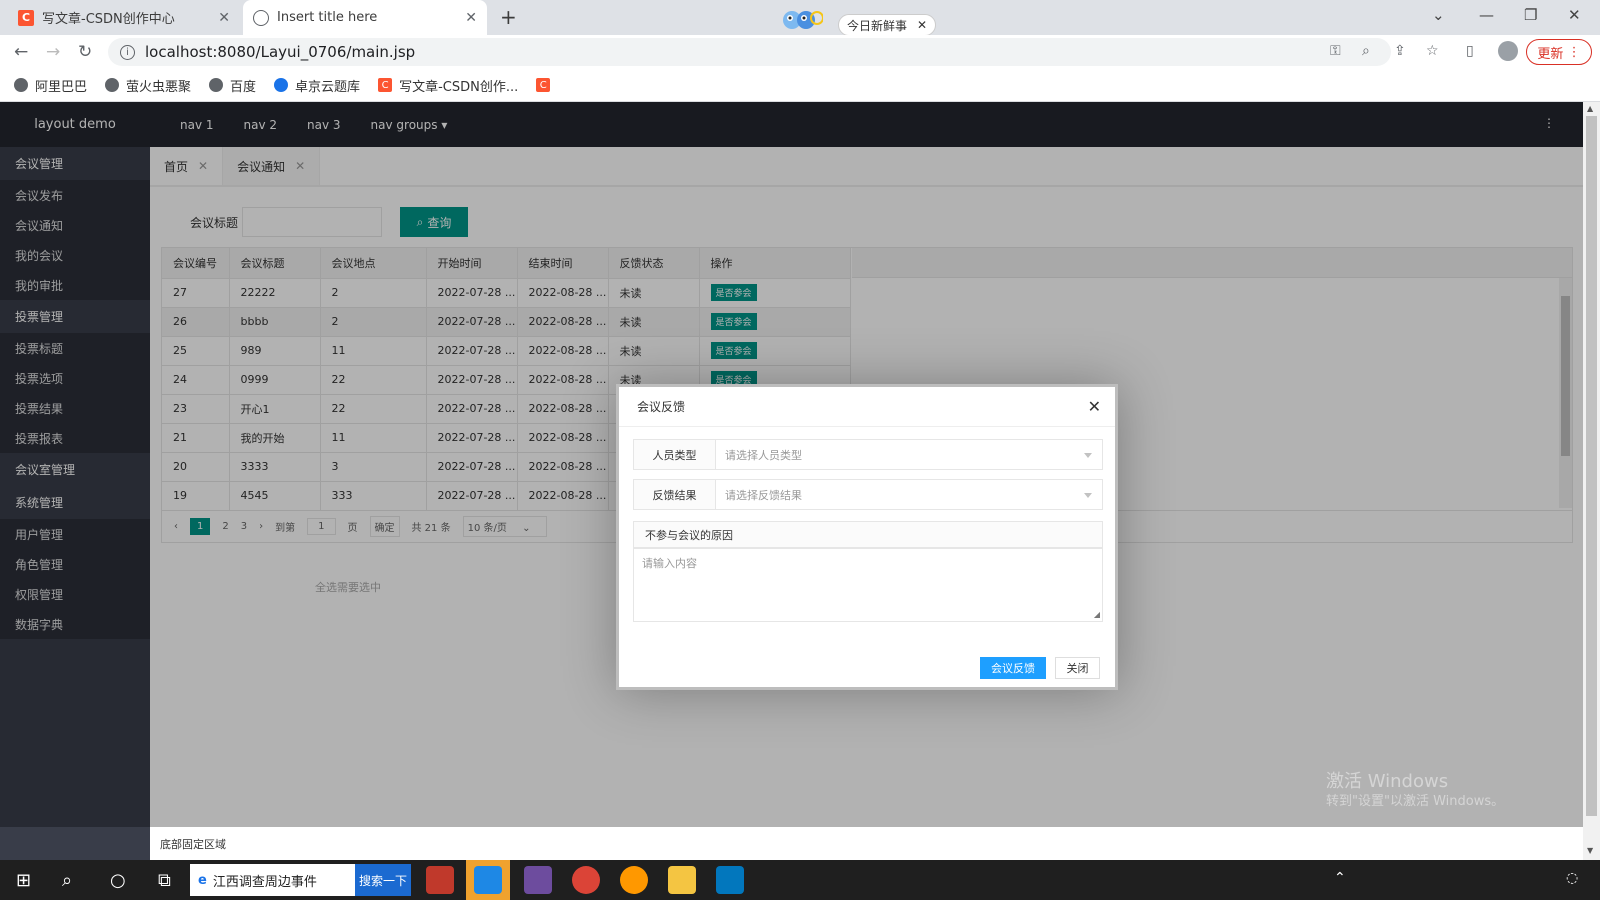  I want to click on form-row-feedback-result: 反馈结果 请选择反馈结果, so click(868, 494).